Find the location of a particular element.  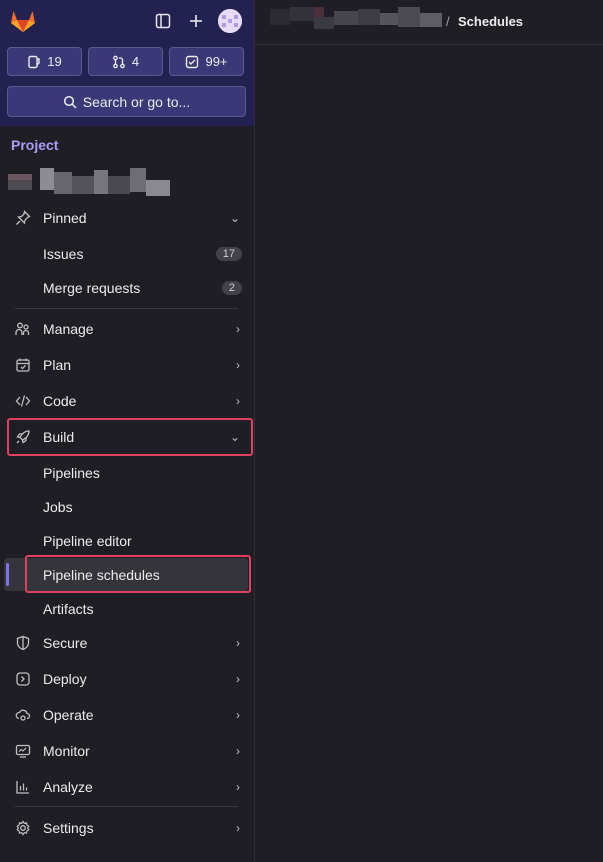

issues-count: 19 is located at coordinates (54, 61).